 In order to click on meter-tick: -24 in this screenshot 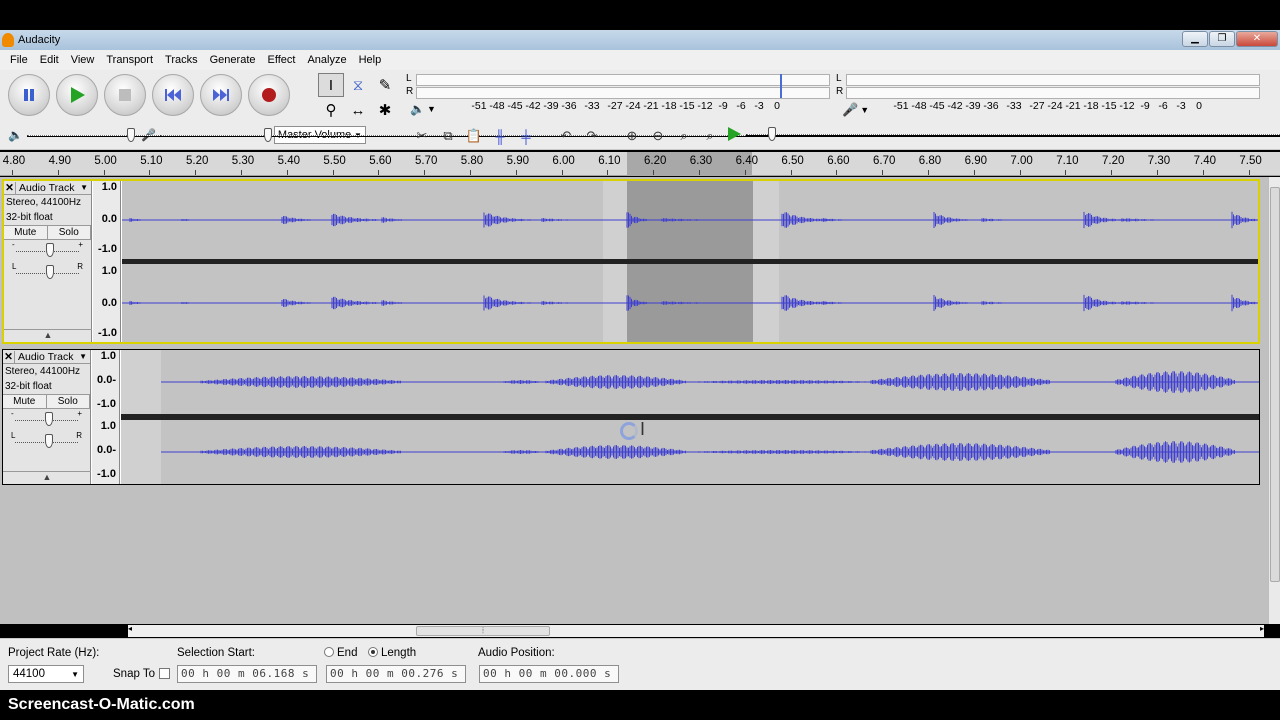, I will do `click(633, 106)`.